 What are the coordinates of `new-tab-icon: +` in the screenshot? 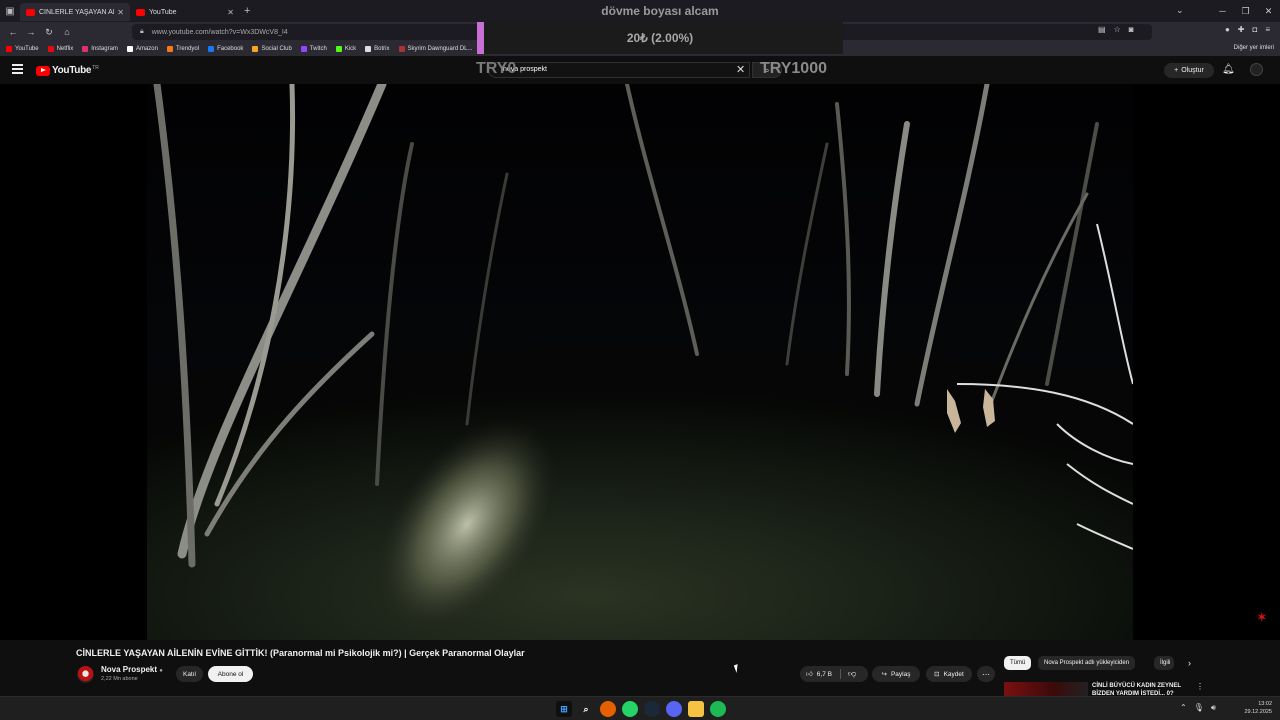 It's located at (247, 11).